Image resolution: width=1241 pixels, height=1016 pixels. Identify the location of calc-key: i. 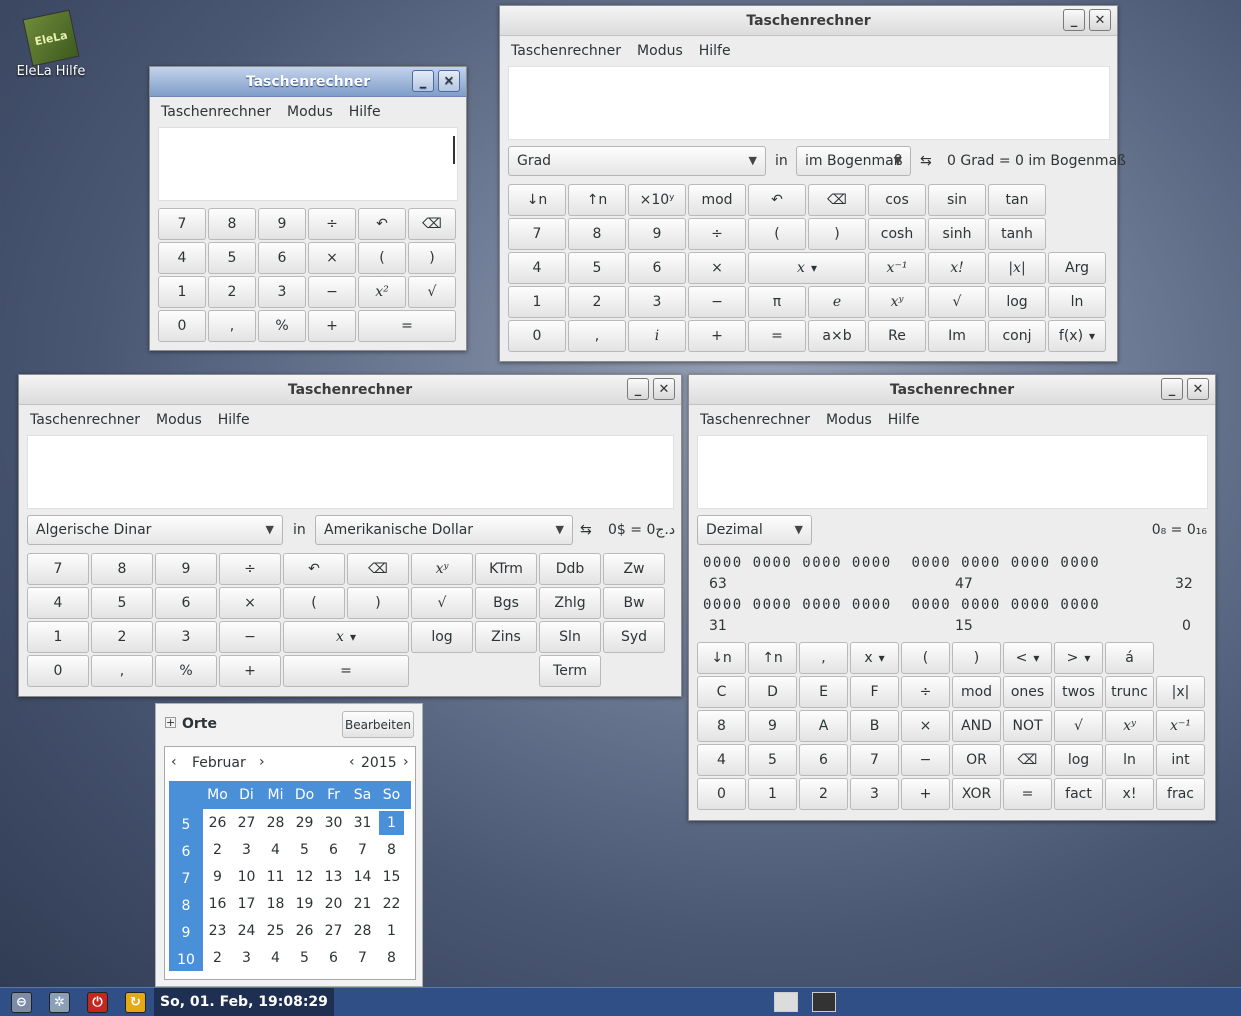
(657, 336).